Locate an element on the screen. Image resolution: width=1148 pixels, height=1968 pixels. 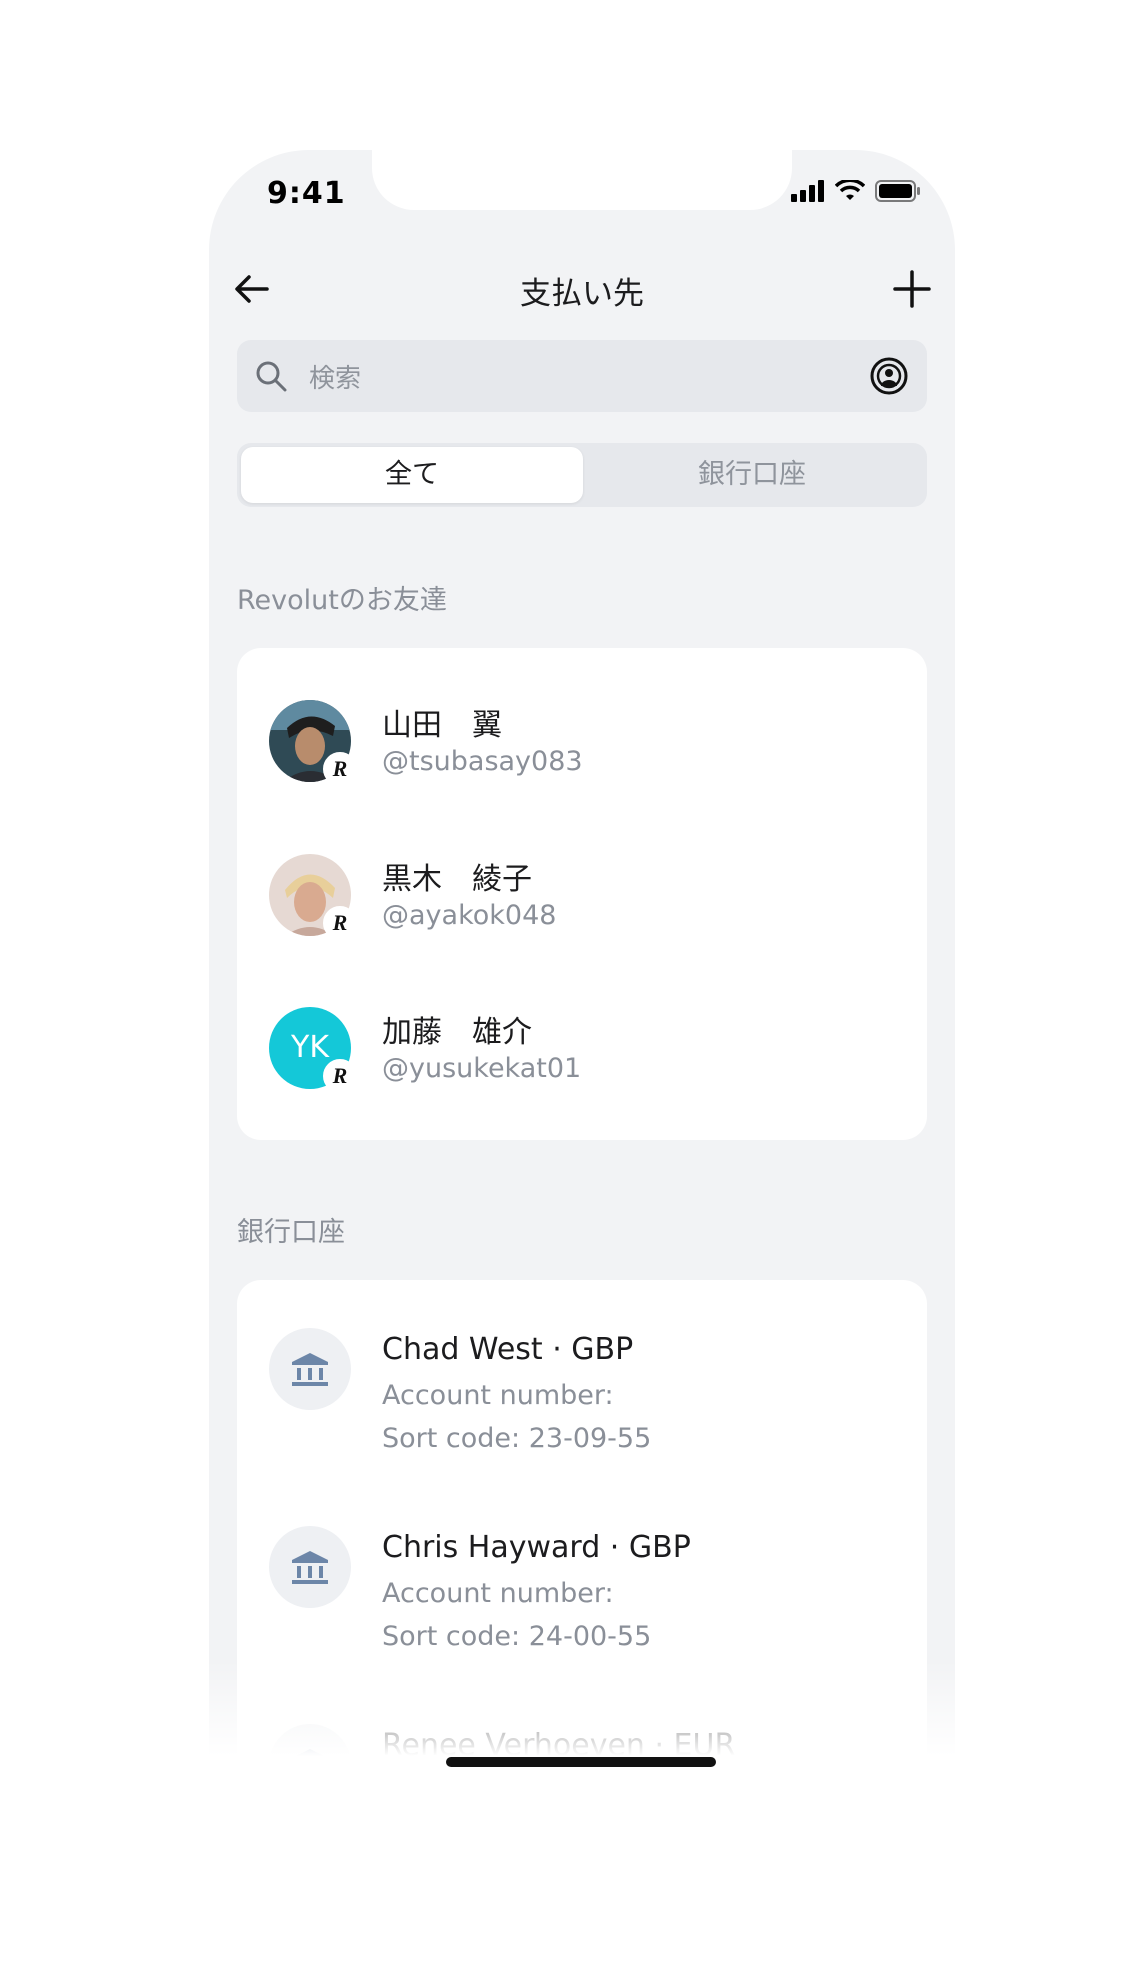
home-indicator is located at coordinates (581, 1762).